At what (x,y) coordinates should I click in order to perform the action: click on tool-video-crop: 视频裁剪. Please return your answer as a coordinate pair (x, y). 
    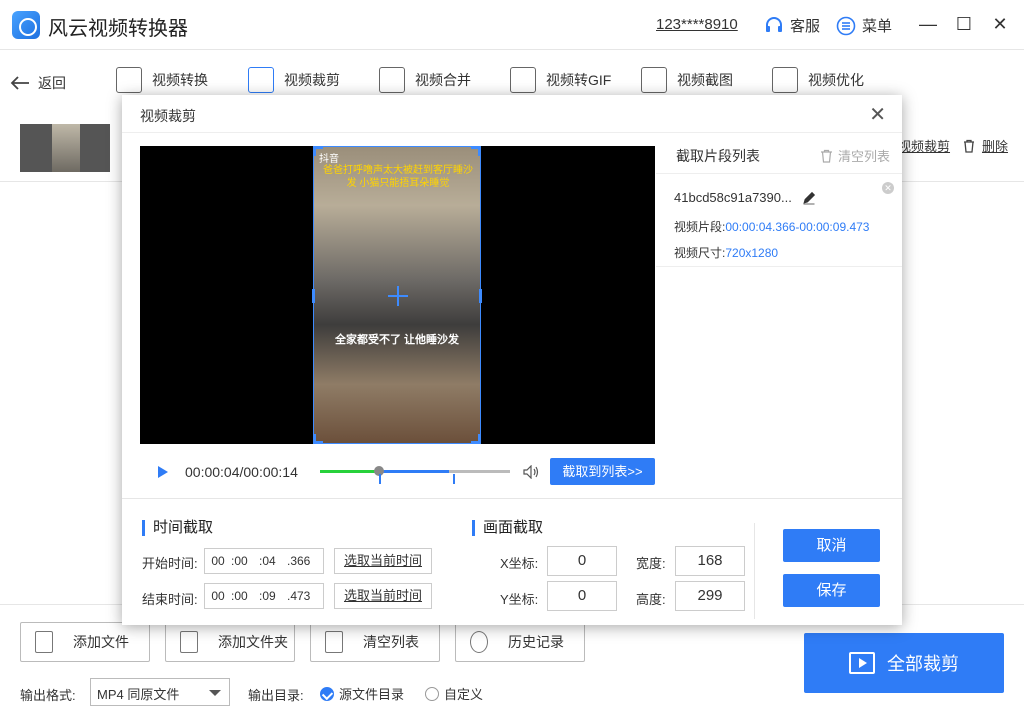
    Looking at the image, I should click on (294, 80).